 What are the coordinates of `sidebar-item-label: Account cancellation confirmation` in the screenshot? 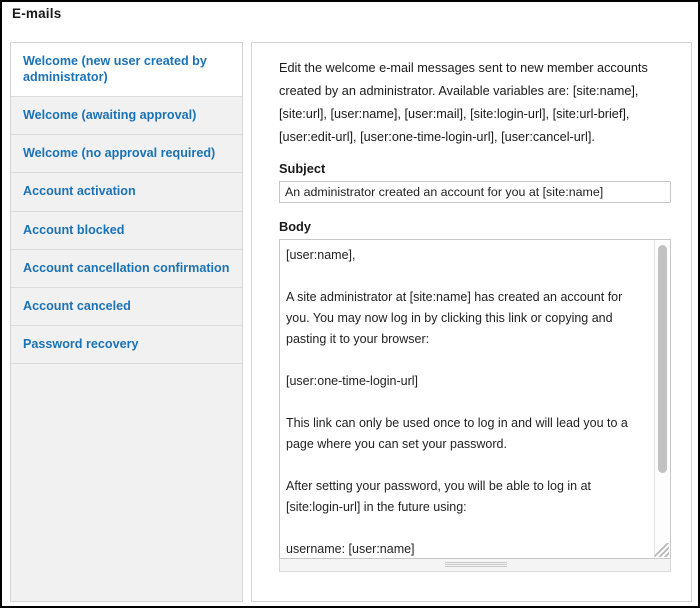 It's located at (126, 267).